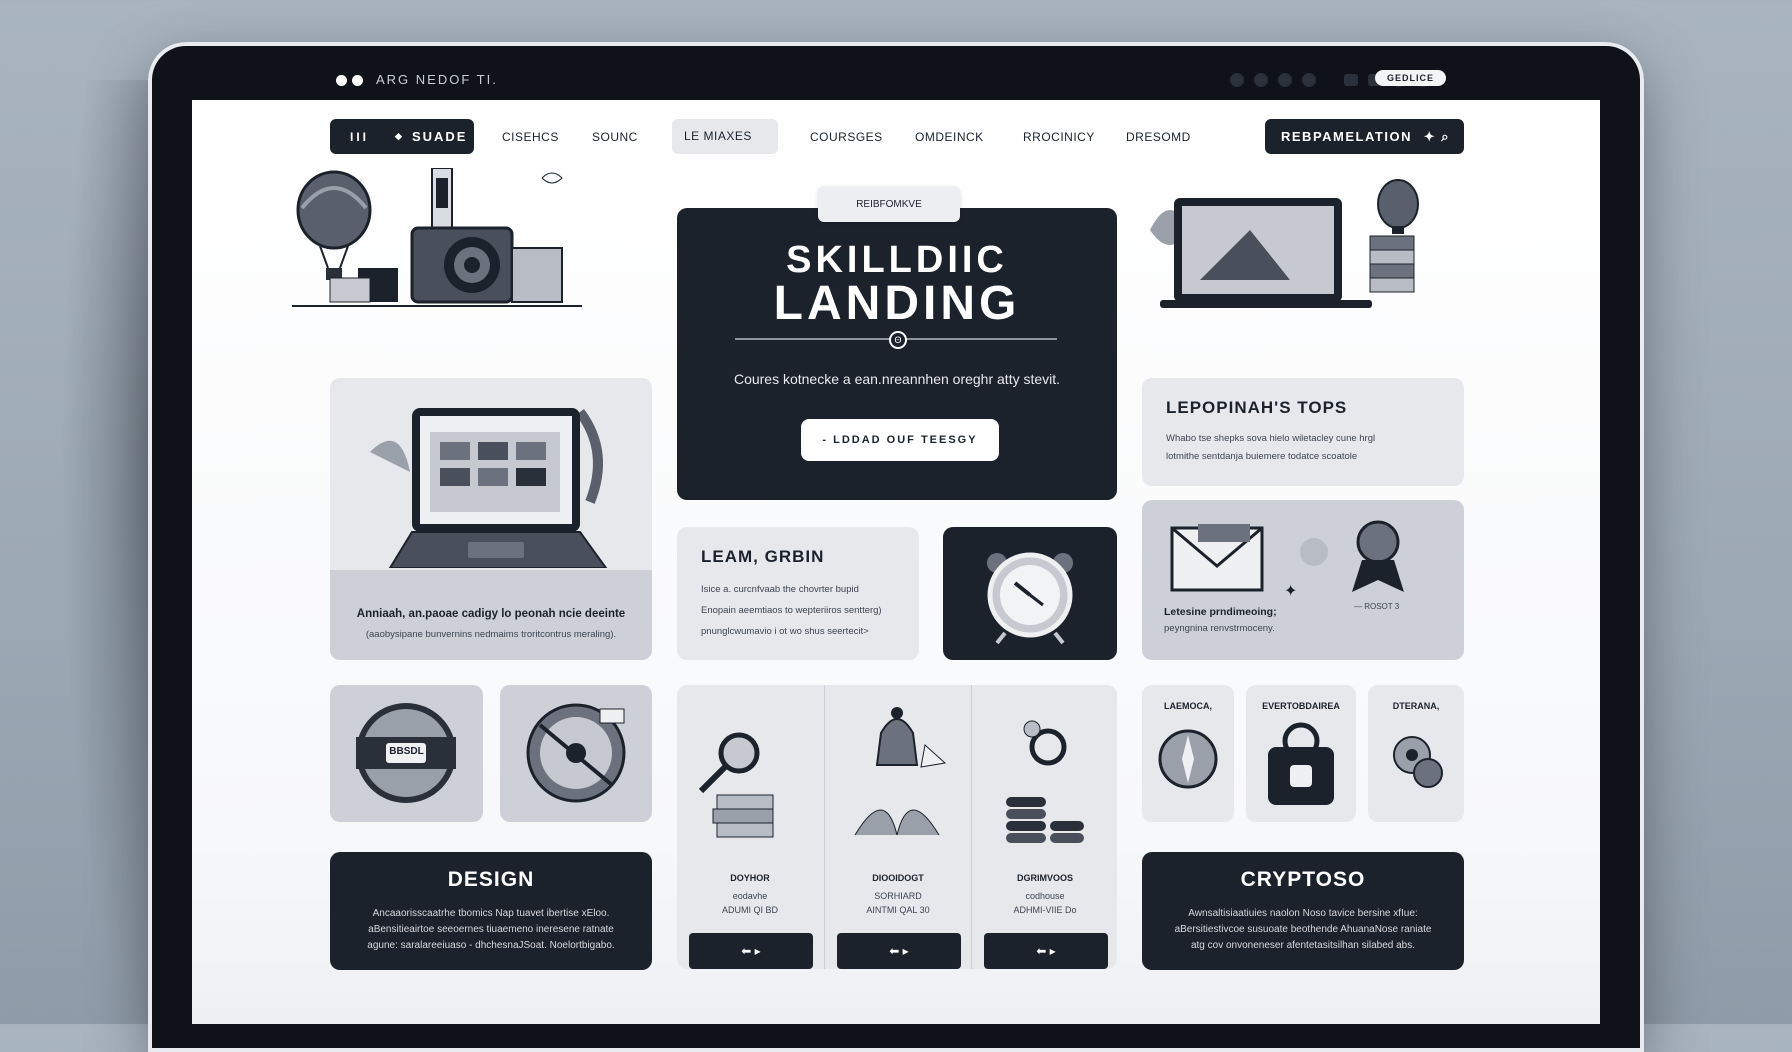 The width and height of the screenshot is (1792, 1052). I want to click on learn-line: pnunglcwumavio i ot wo shus seertecit>, so click(785, 631).